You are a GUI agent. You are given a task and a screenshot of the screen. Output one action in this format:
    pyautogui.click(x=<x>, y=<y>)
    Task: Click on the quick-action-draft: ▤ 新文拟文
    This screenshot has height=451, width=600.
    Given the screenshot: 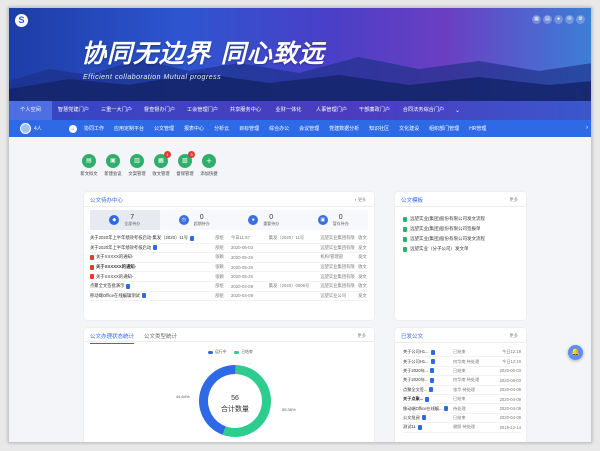 What is the action you would take?
    pyautogui.click(x=89, y=165)
    